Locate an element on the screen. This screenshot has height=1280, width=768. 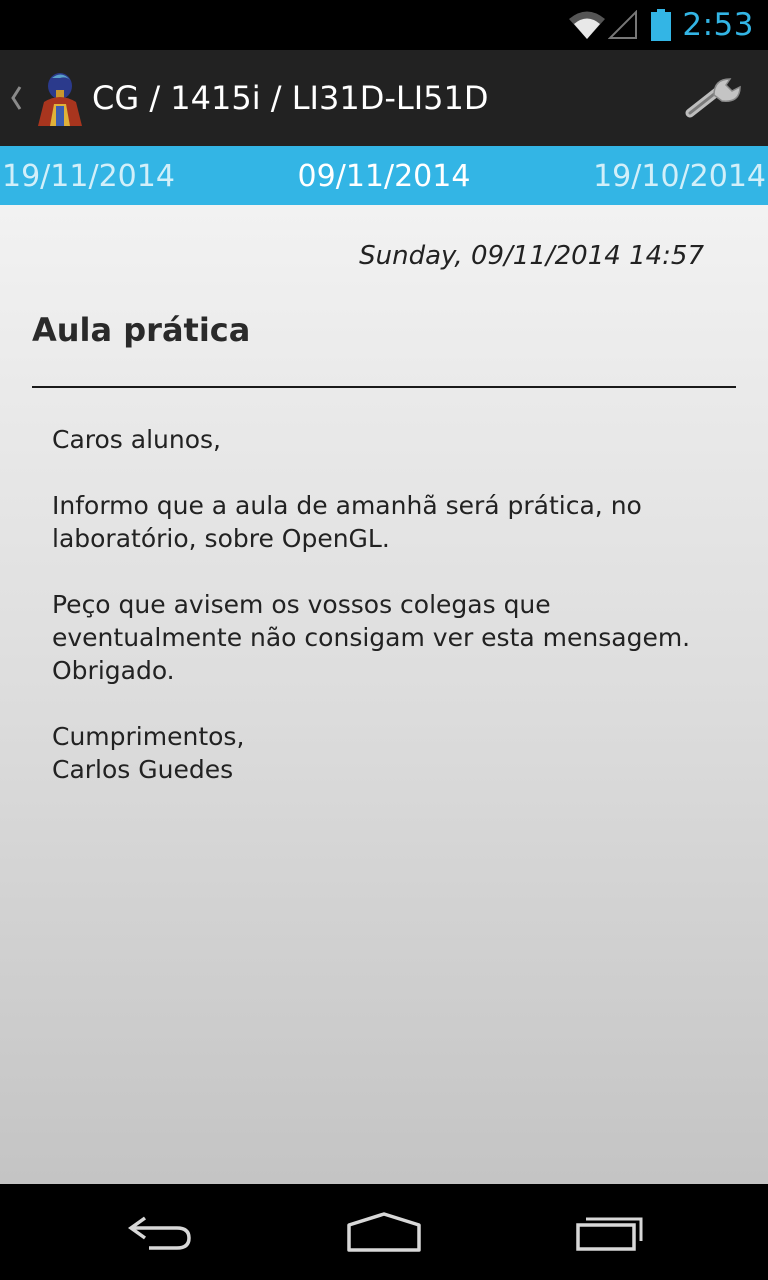
post-title: Aula prática is located at coordinates (141, 330).